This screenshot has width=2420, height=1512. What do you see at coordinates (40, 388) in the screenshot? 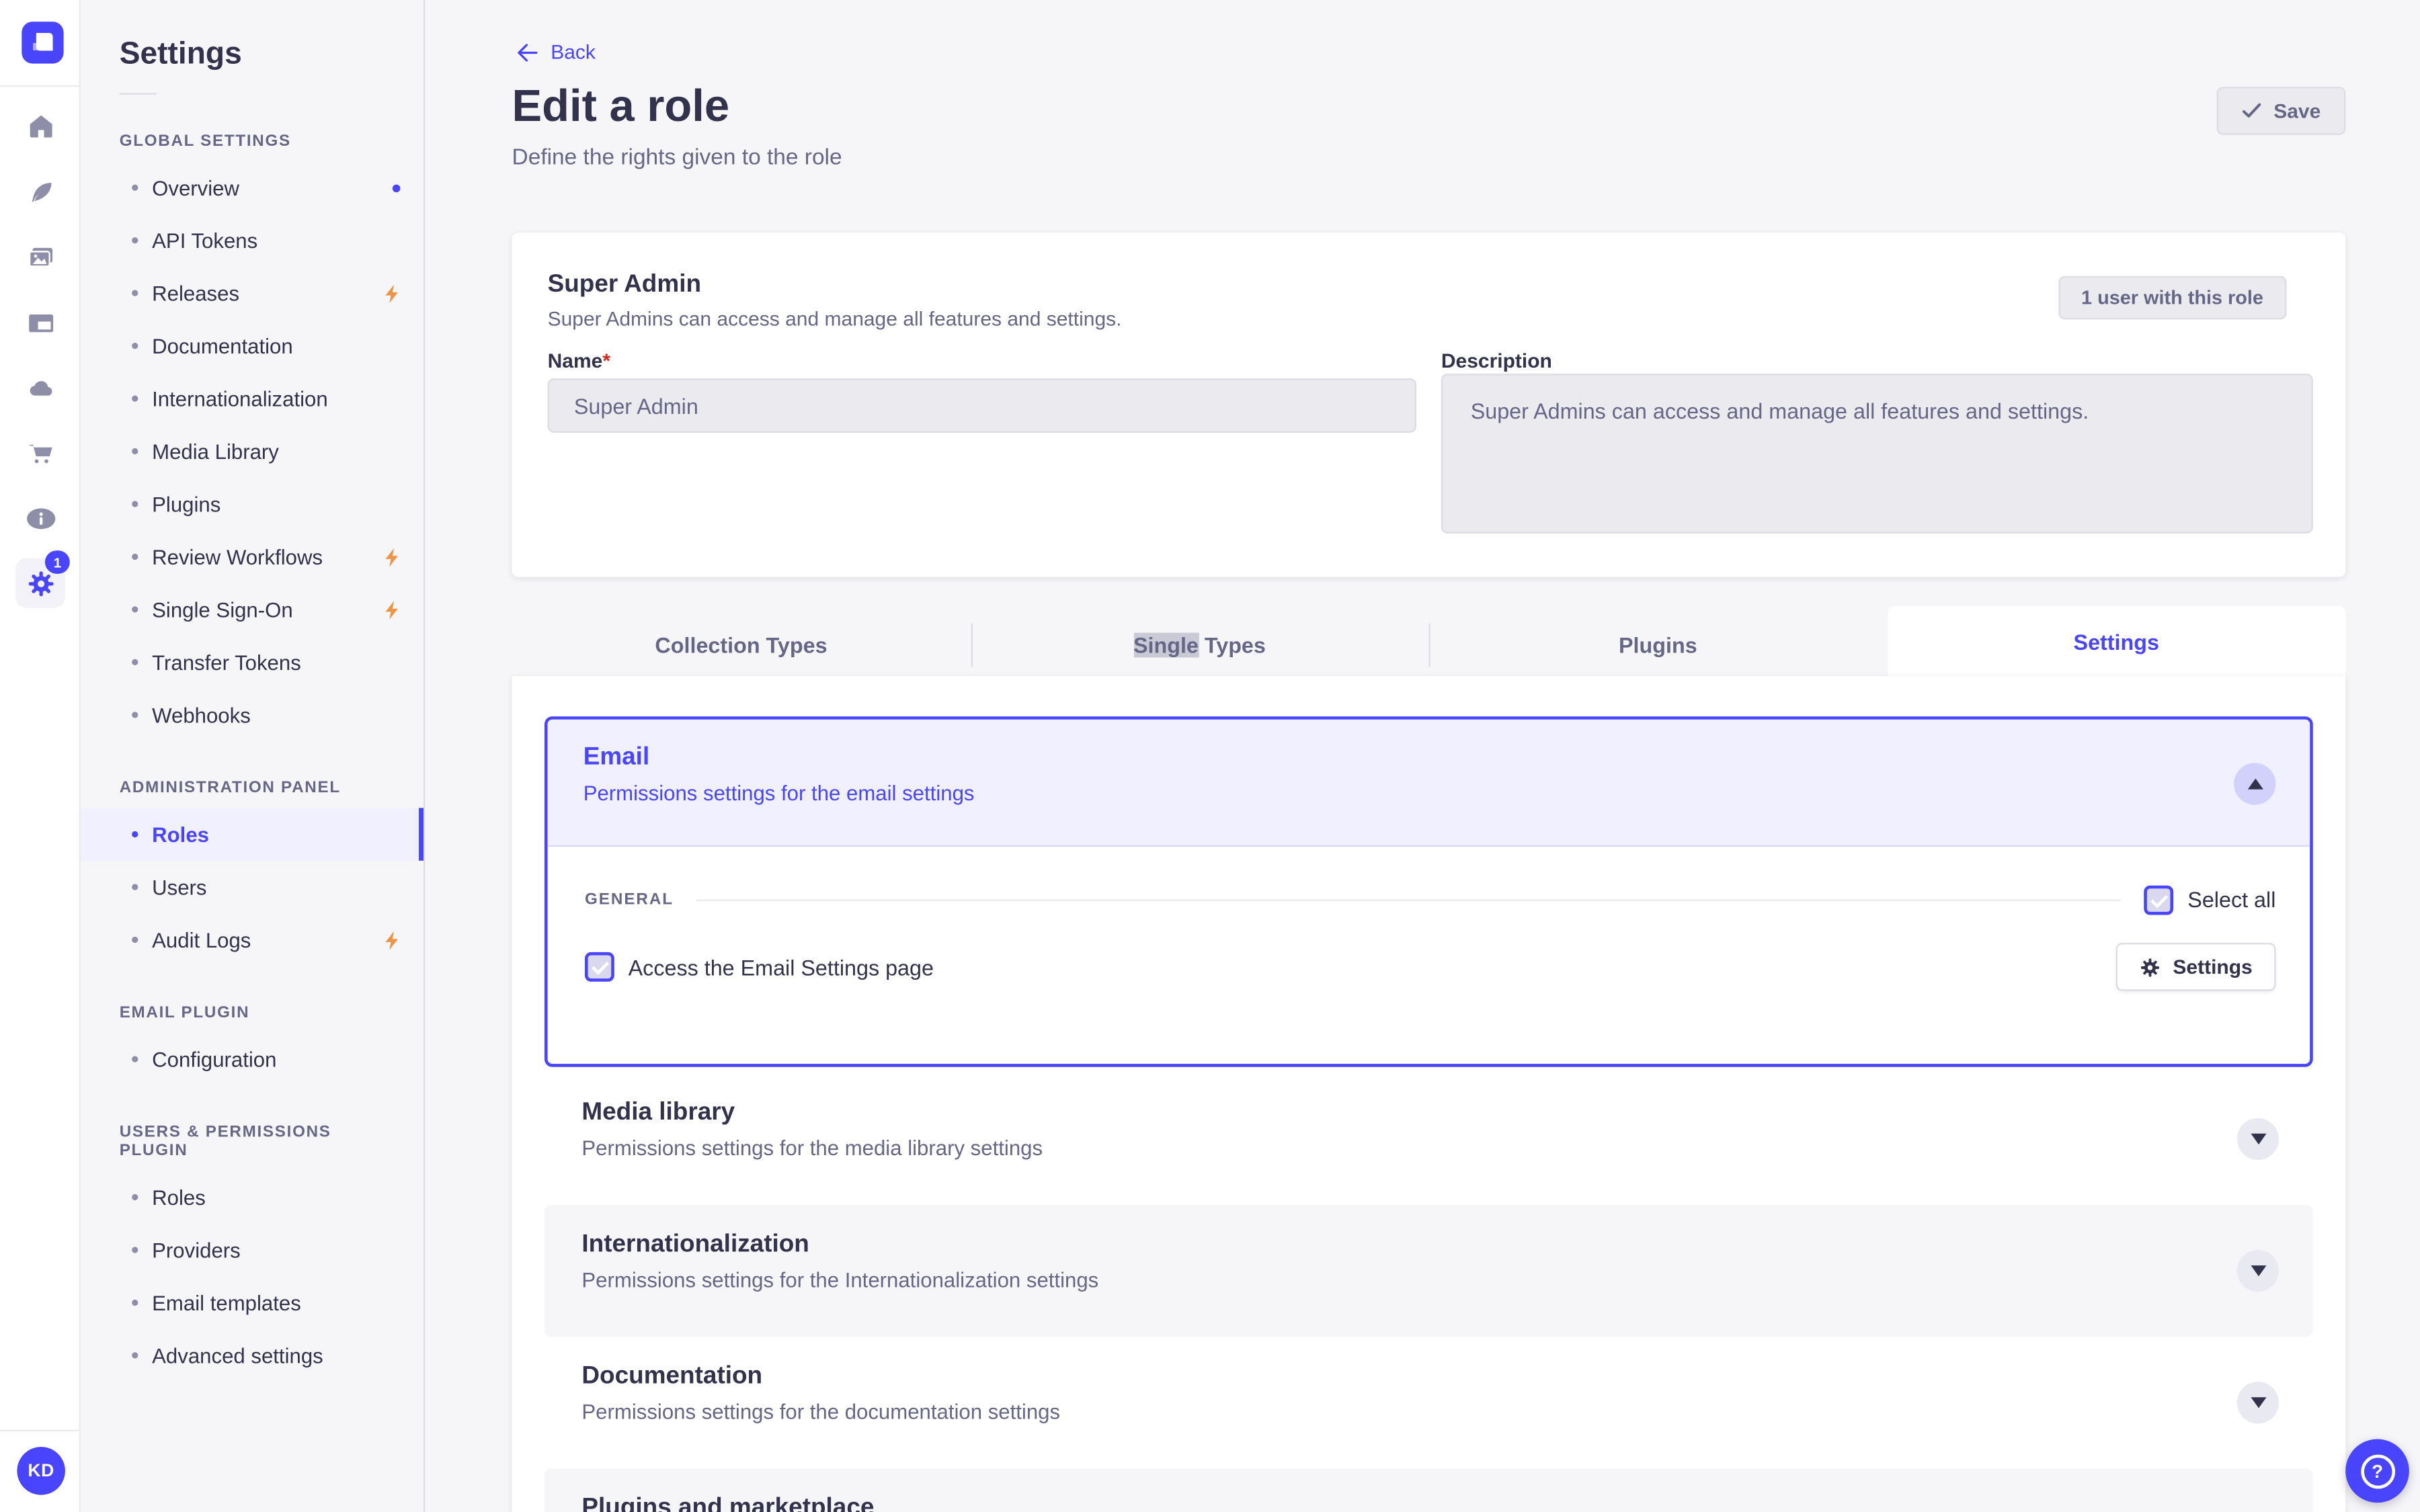
I see `cloud-icon` at bounding box center [40, 388].